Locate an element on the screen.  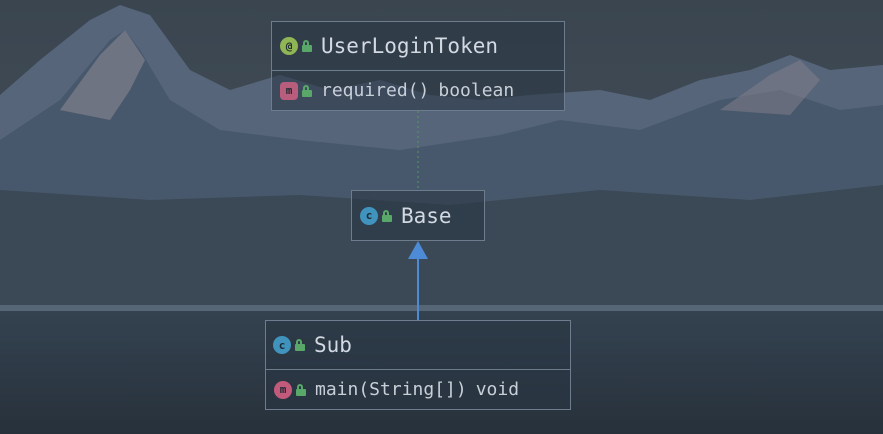
member-type: void is located at coordinates (497, 389).